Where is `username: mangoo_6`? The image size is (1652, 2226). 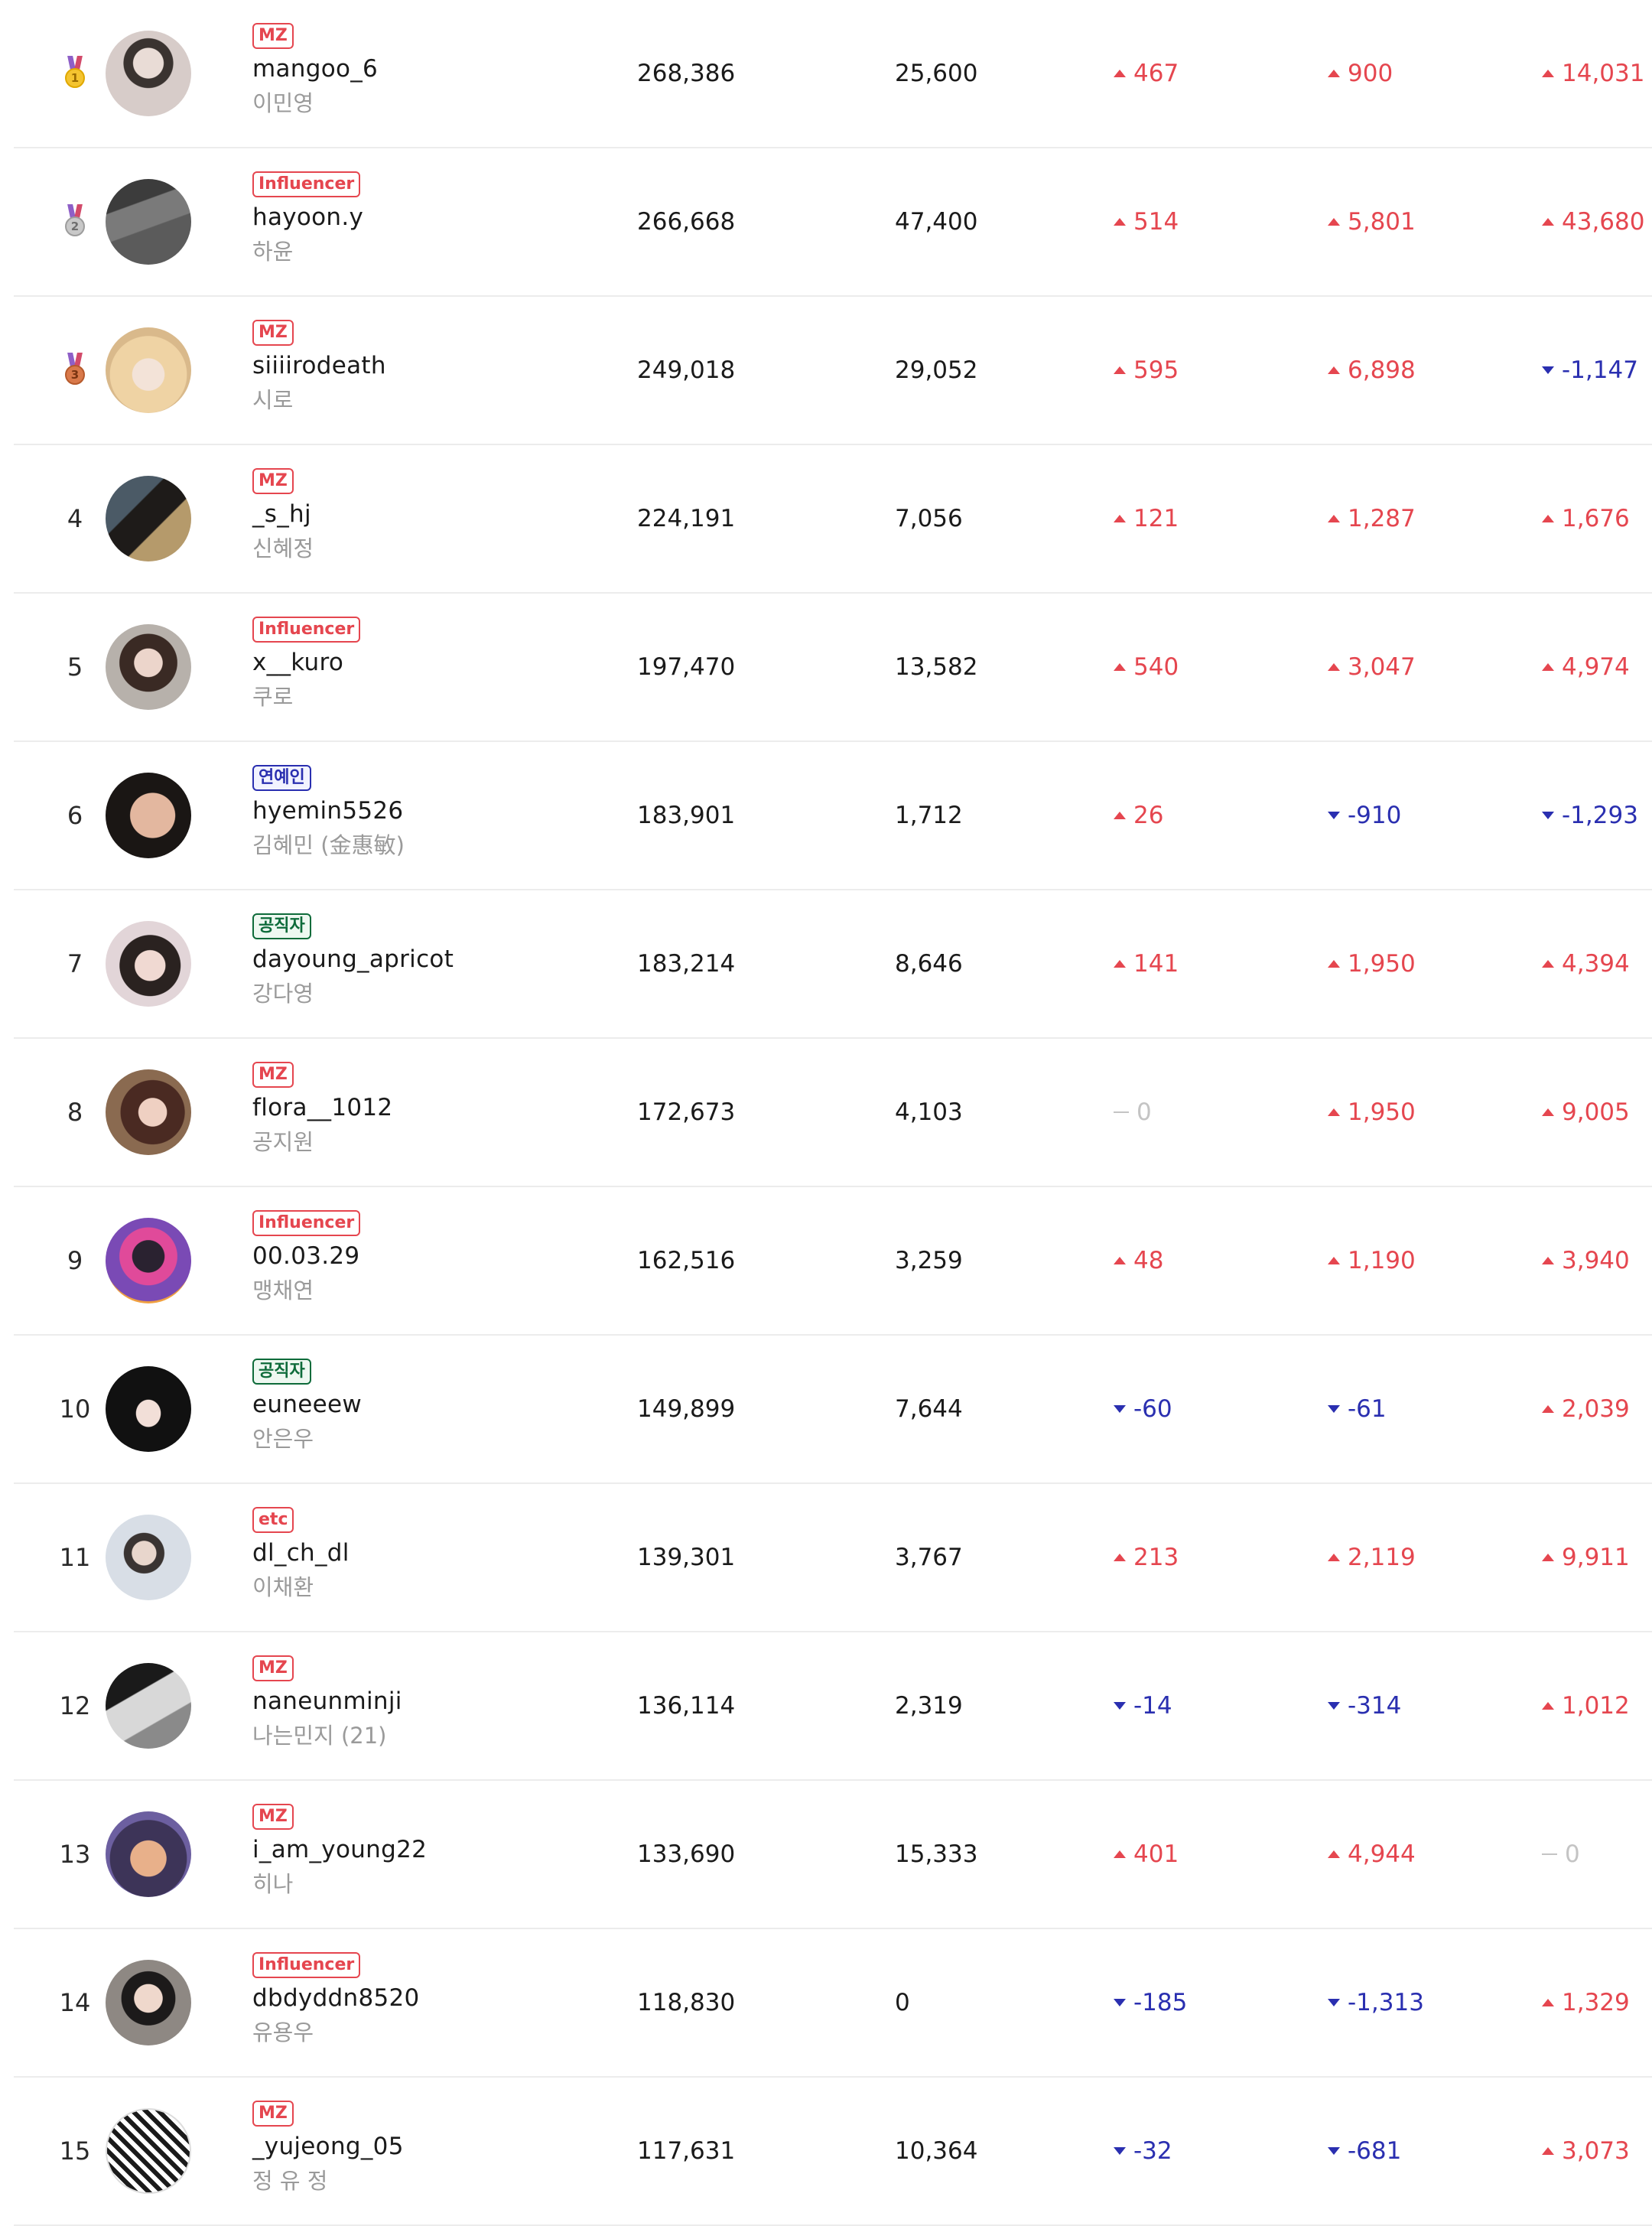
username: mangoo_6 is located at coordinates (428, 69).